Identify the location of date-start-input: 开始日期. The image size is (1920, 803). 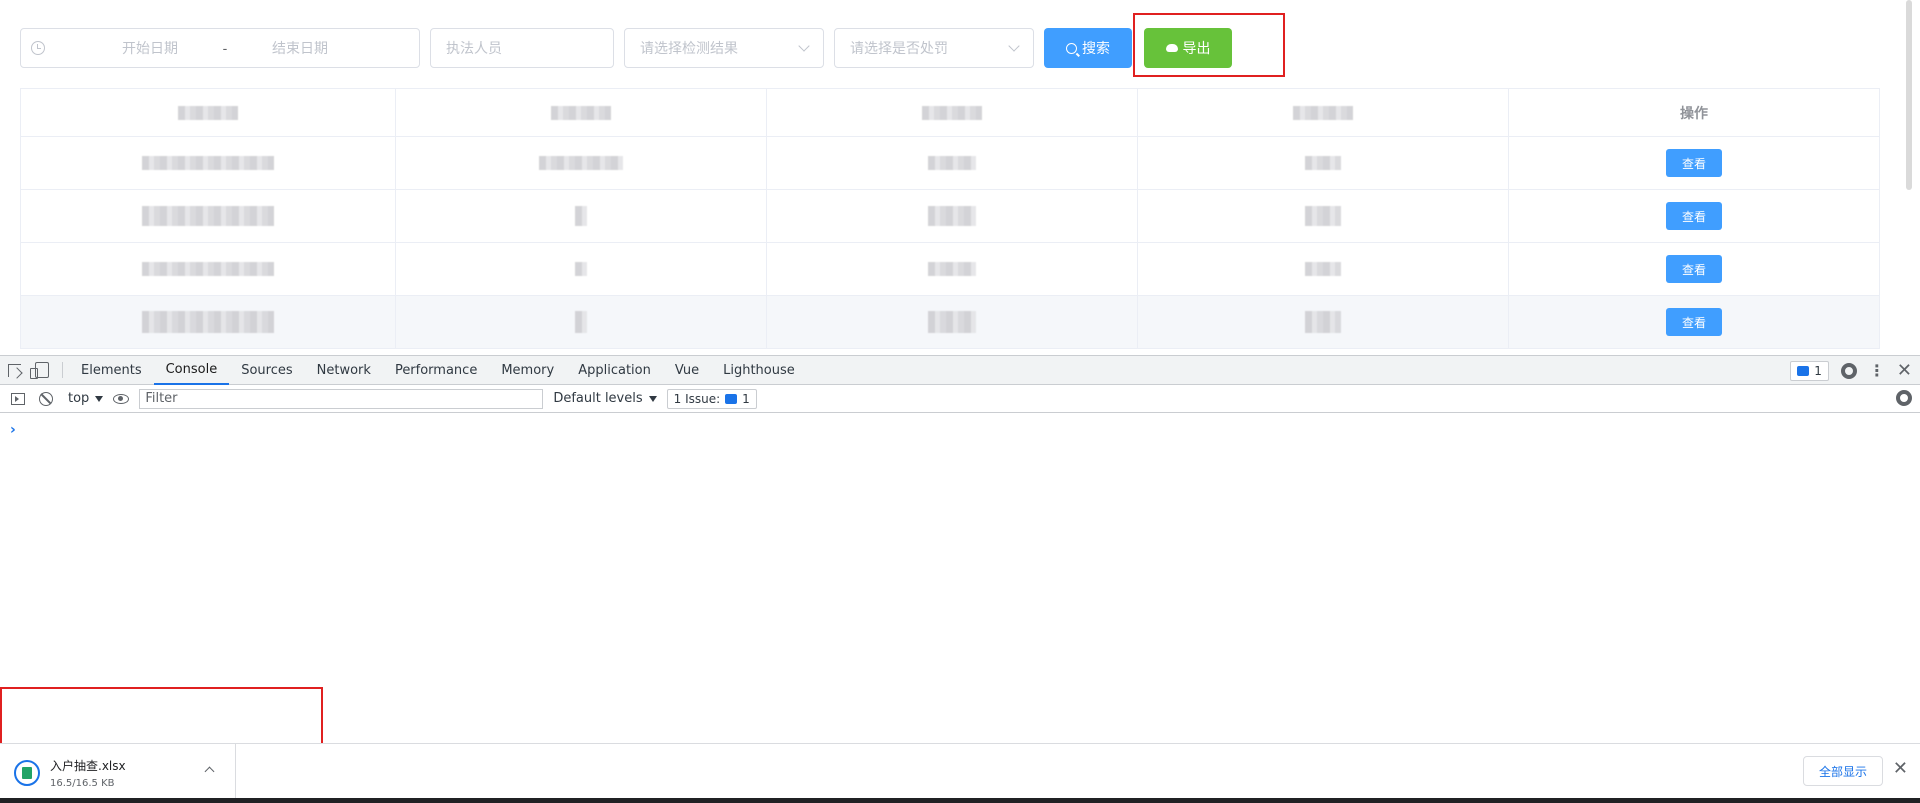
(150, 48).